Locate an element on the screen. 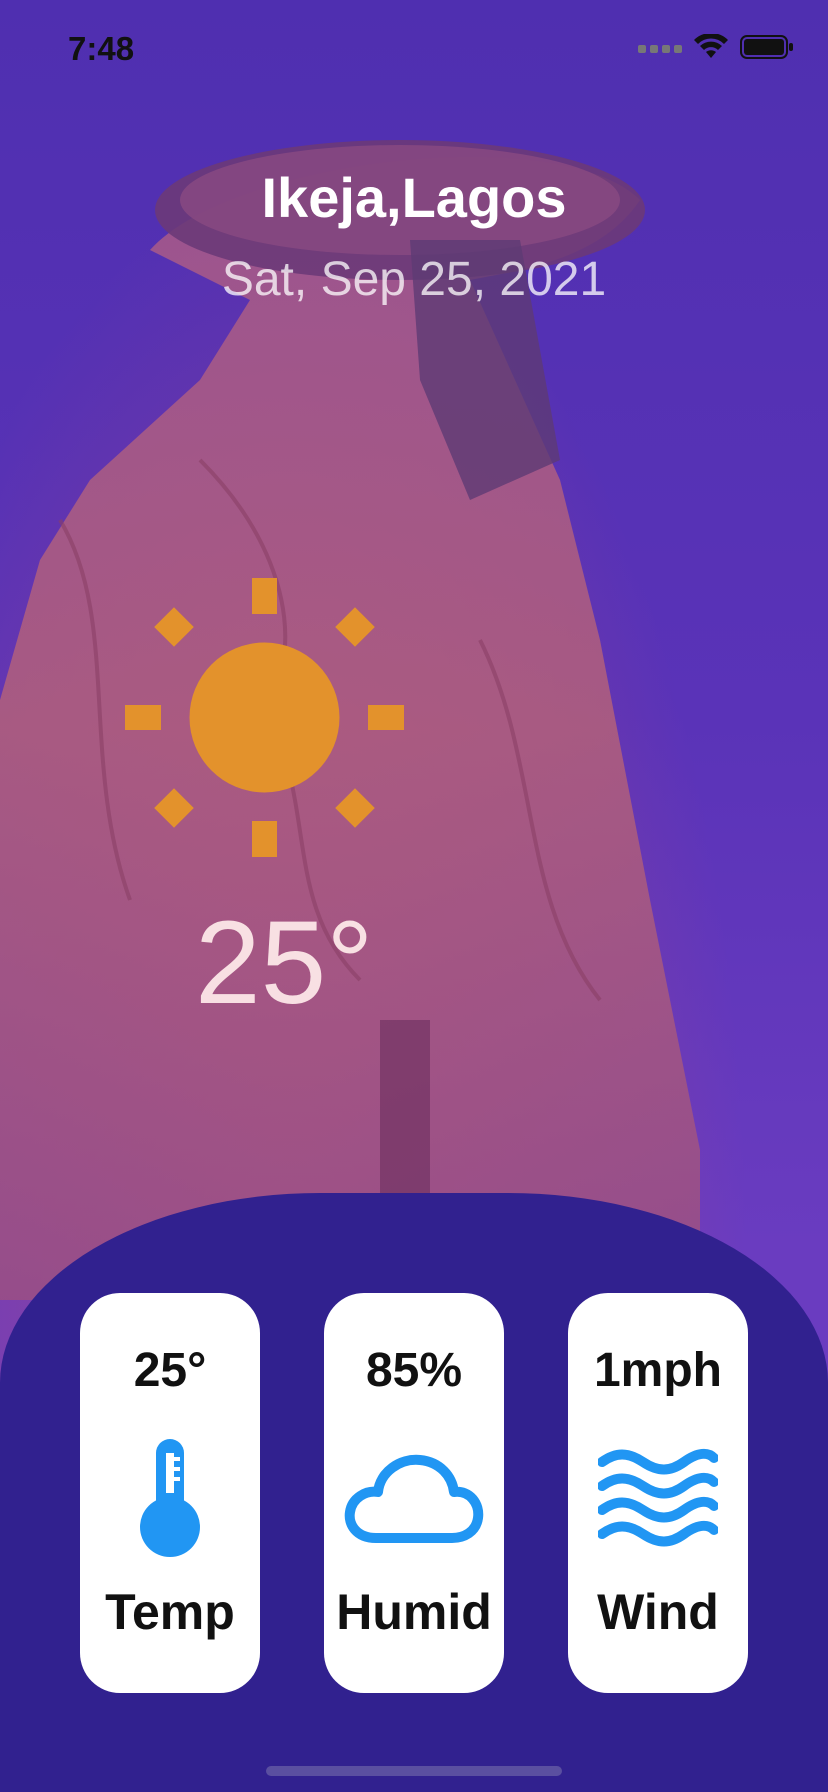 Image resolution: width=828 pixels, height=1792 pixels. wifi-icon is located at coordinates (711, 46).